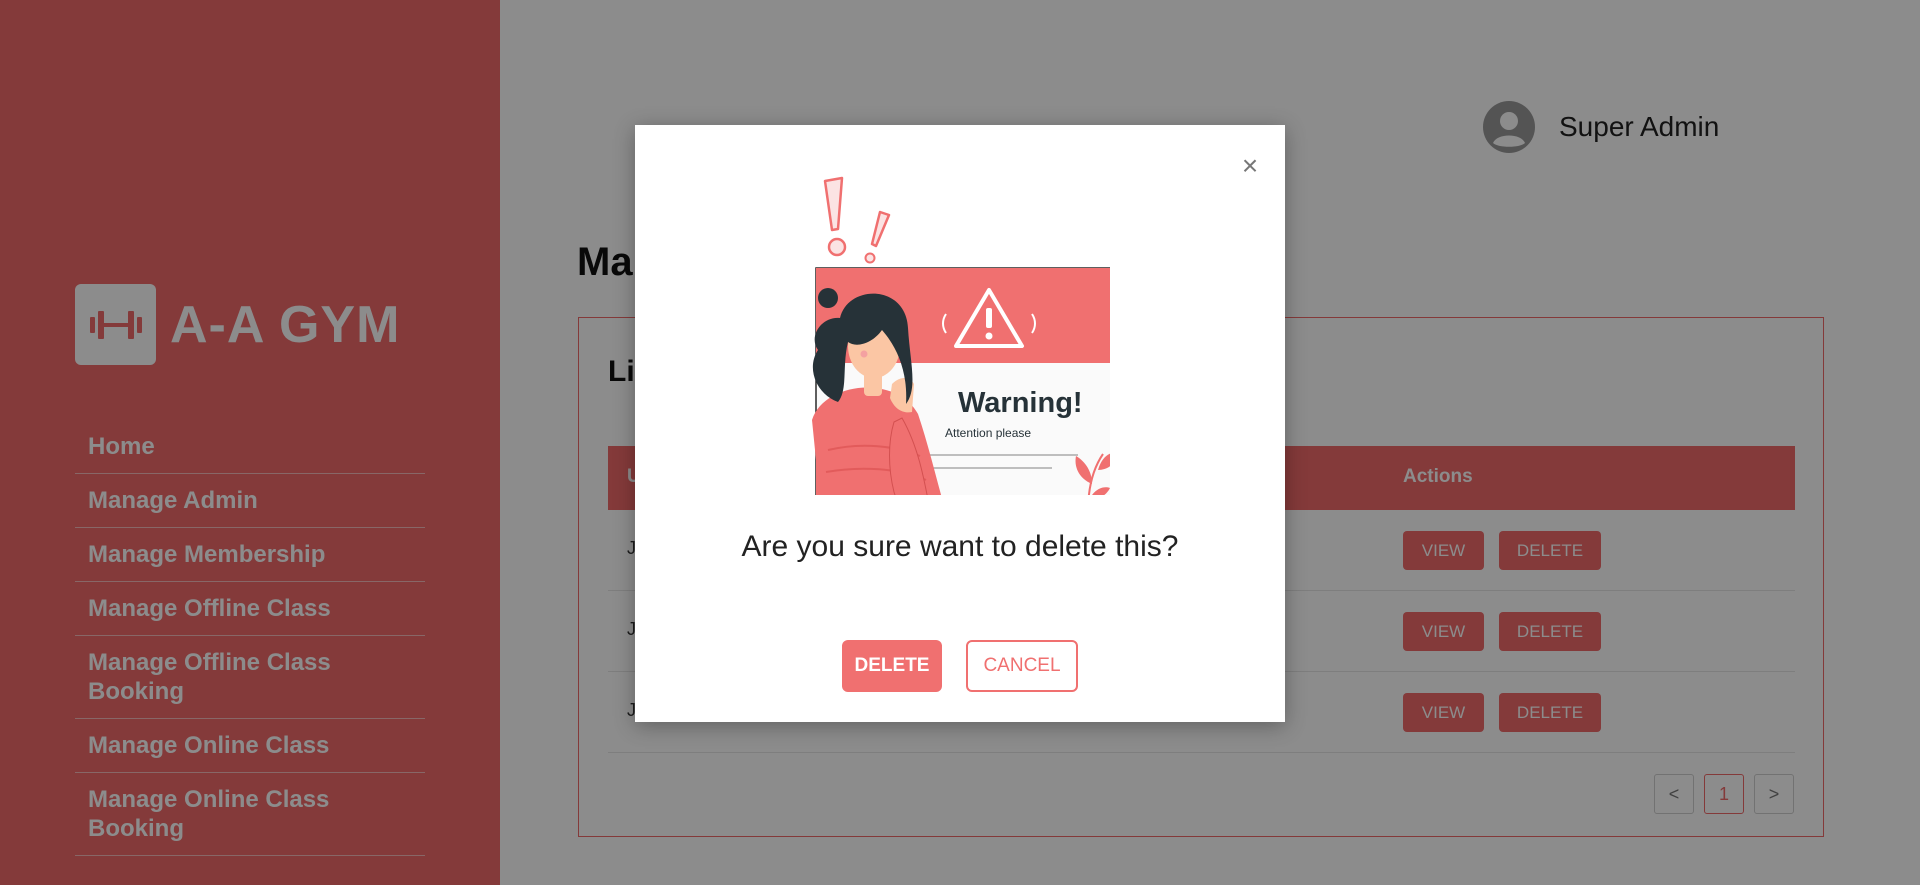 The width and height of the screenshot is (1920, 885). What do you see at coordinates (1250, 165) in the screenshot?
I see `close-icon: ×` at bounding box center [1250, 165].